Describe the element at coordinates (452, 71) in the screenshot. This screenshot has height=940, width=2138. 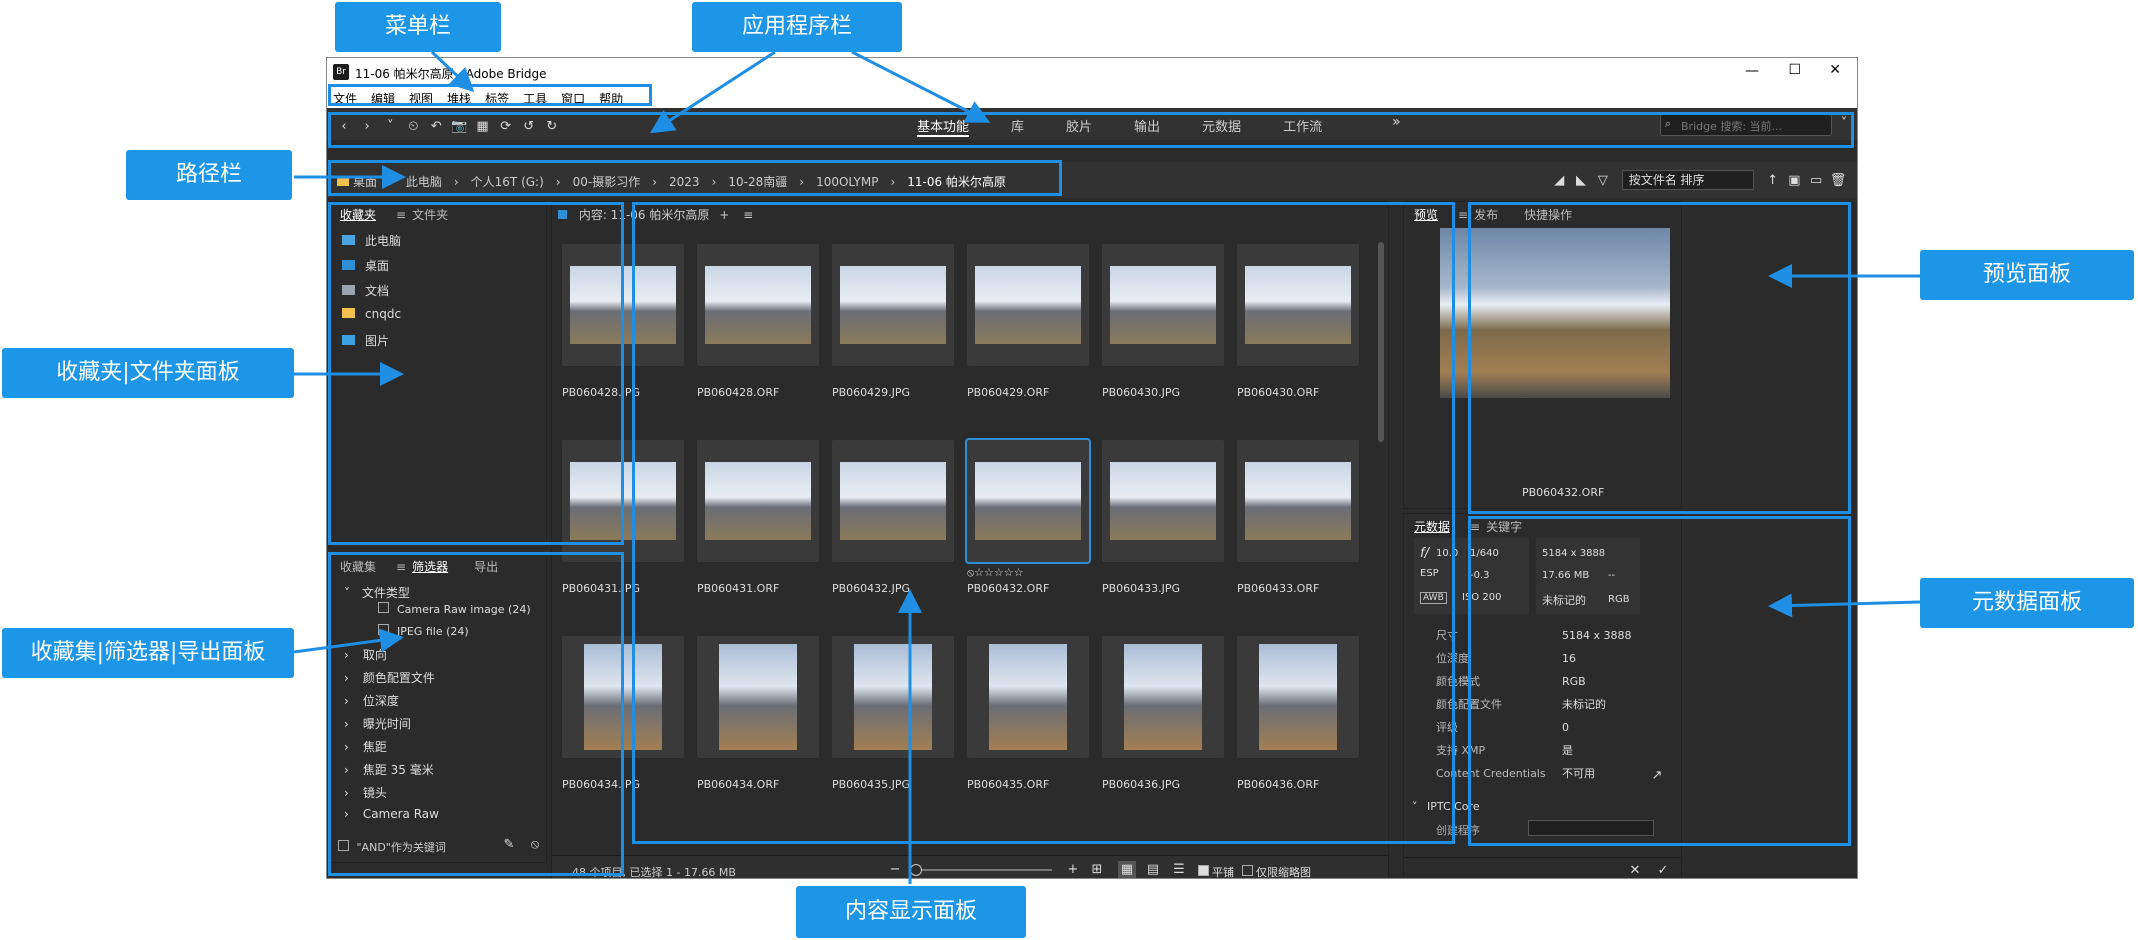
I see `menubar-arrow` at that location.